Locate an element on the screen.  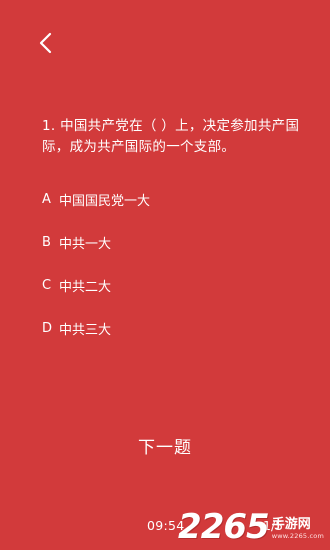
option-label: 中共二大 is located at coordinates (85, 287).